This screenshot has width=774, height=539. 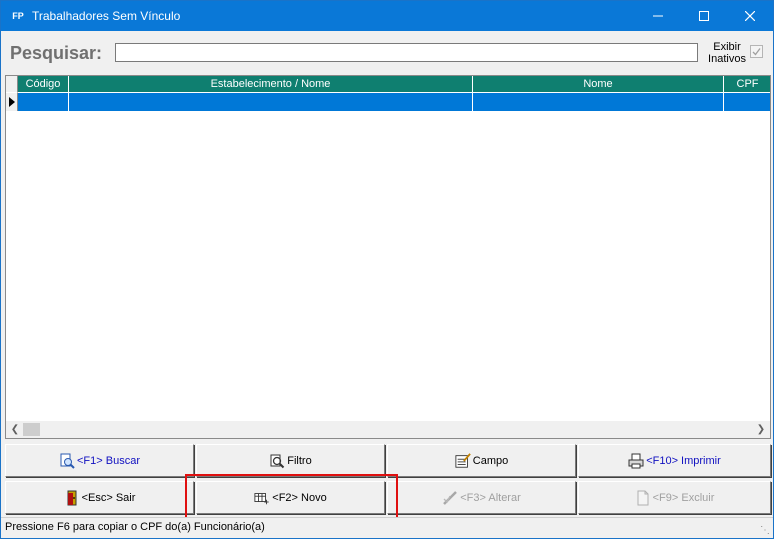 What do you see at coordinates (271, 102) in the screenshot?
I see `cell-estabelecimento` at bounding box center [271, 102].